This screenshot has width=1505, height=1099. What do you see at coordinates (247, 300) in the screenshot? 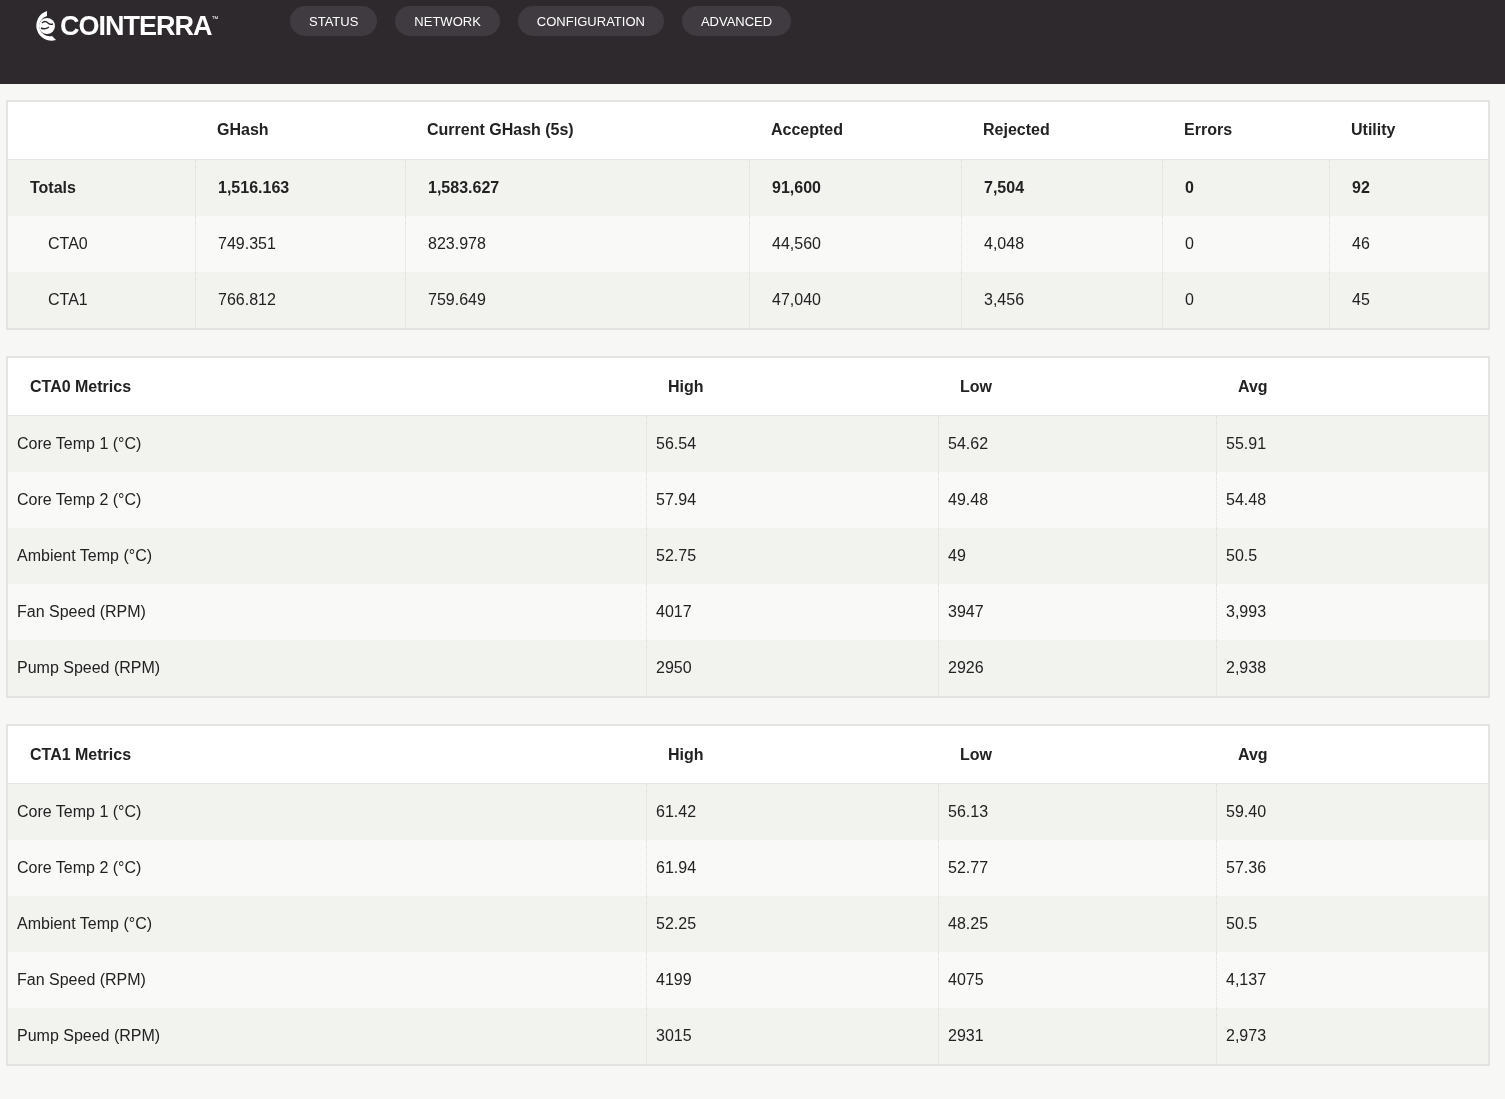
I see `table-cell: 766.812` at bounding box center [247, 300].